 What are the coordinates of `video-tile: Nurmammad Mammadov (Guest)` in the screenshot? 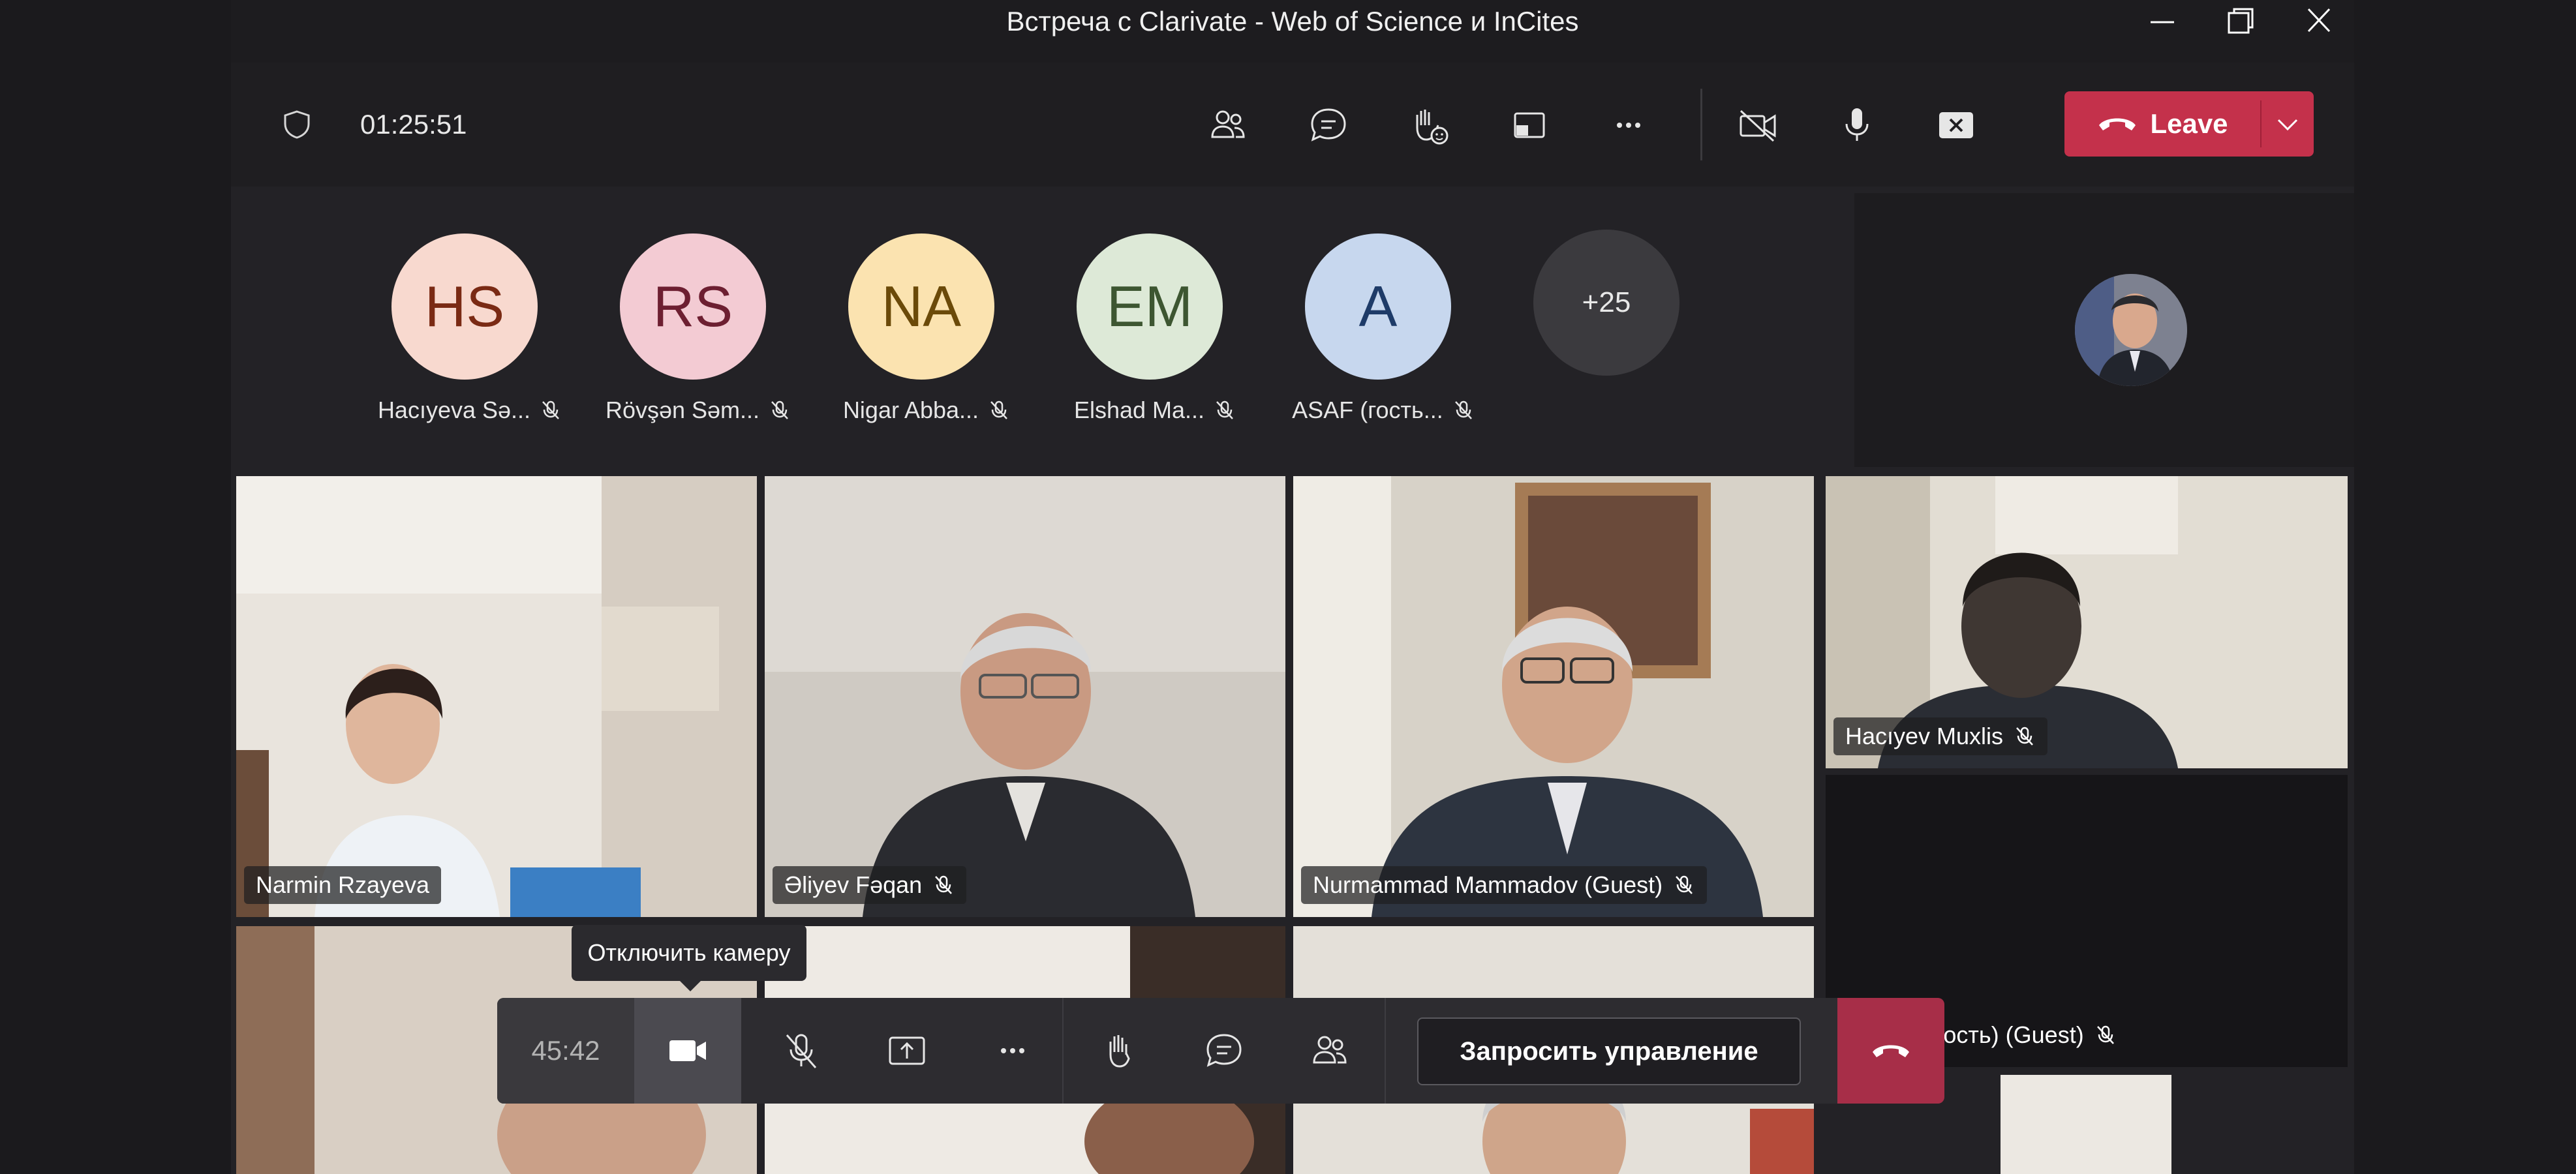 It's located at (1553, 697).